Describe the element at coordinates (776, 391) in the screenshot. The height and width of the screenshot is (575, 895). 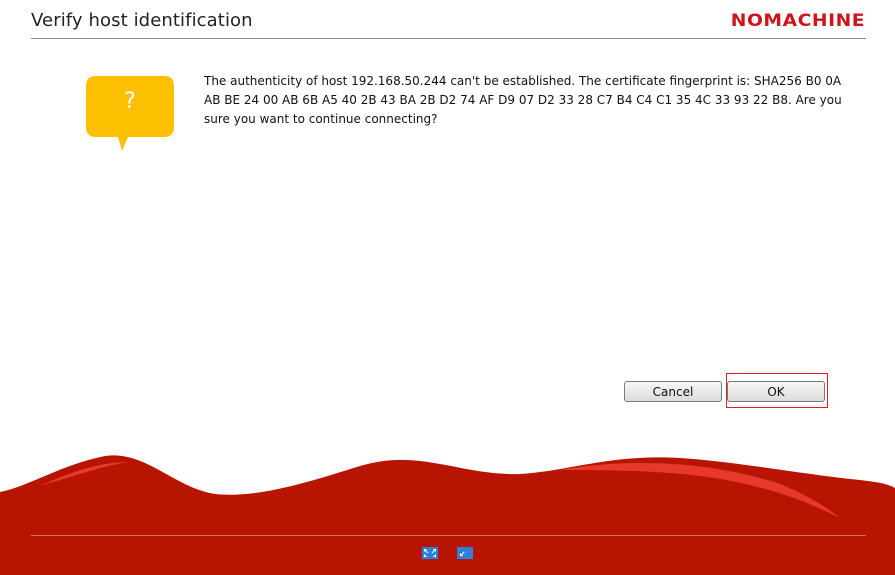
I see `ok-button: OK` at that location.